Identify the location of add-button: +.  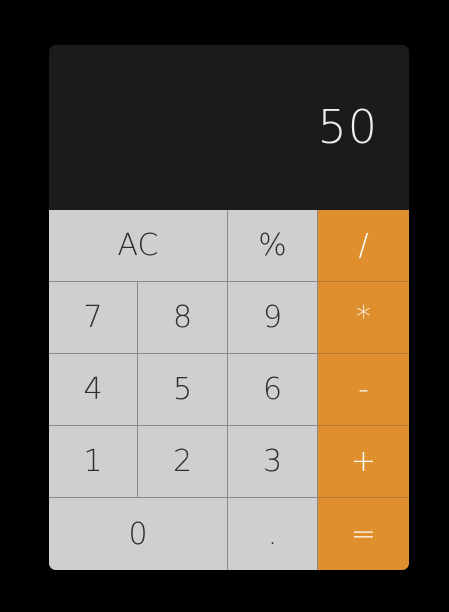
(363, 462).